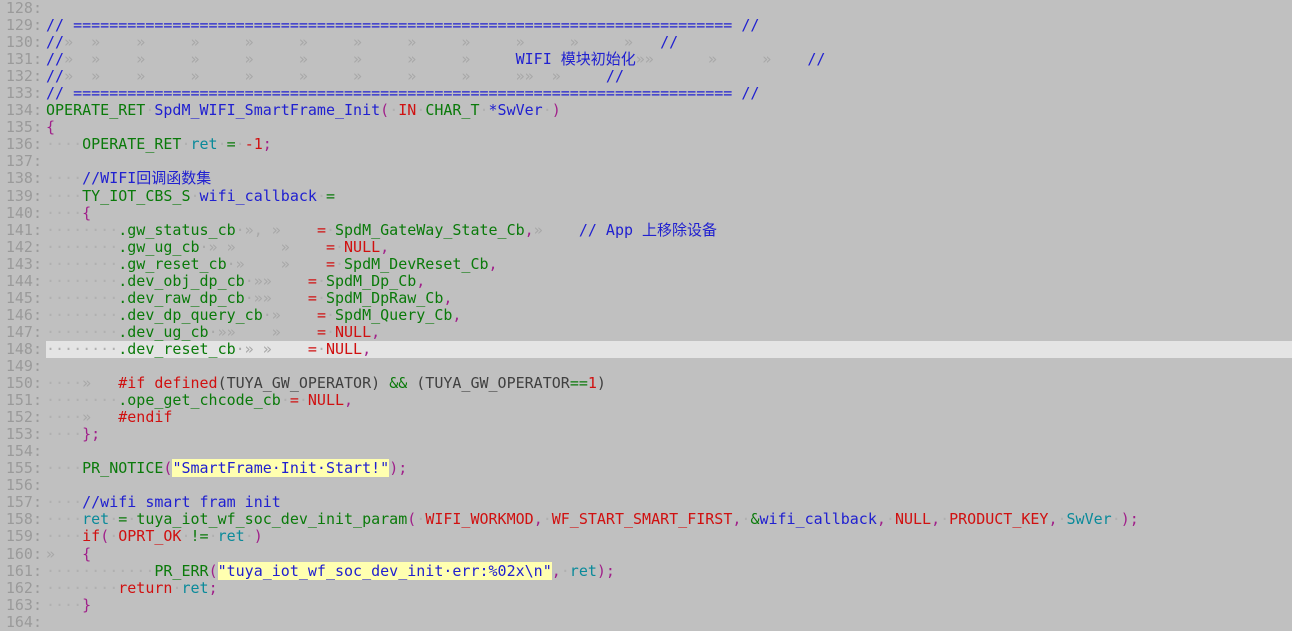 The width and height of the screenshot is (1292, 631). What do you see at coordinates (289, 314) in the screenshot?
I see `token-tab: ·»` at bounding box center [289, 314].